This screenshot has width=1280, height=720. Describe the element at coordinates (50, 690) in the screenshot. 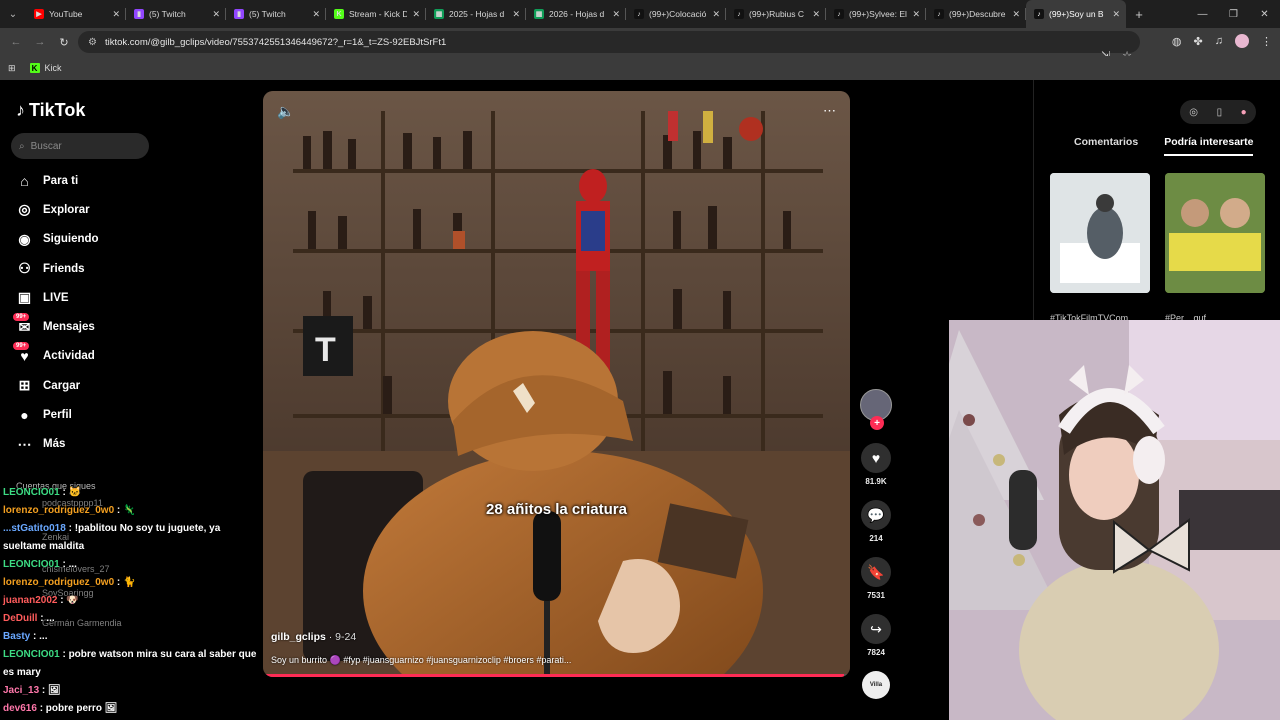

I see `chat-text: : 🖼` at that location.